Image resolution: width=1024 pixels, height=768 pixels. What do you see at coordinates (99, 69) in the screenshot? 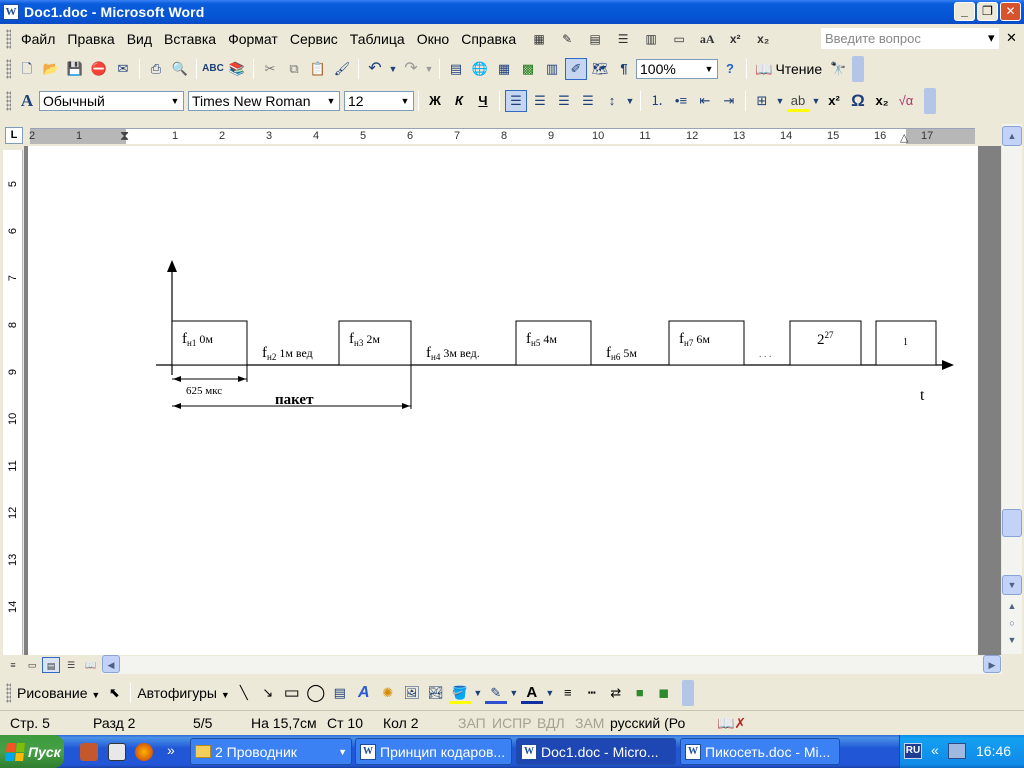
I see `permission-icon: ⛔` at bounding box center [99, 69].